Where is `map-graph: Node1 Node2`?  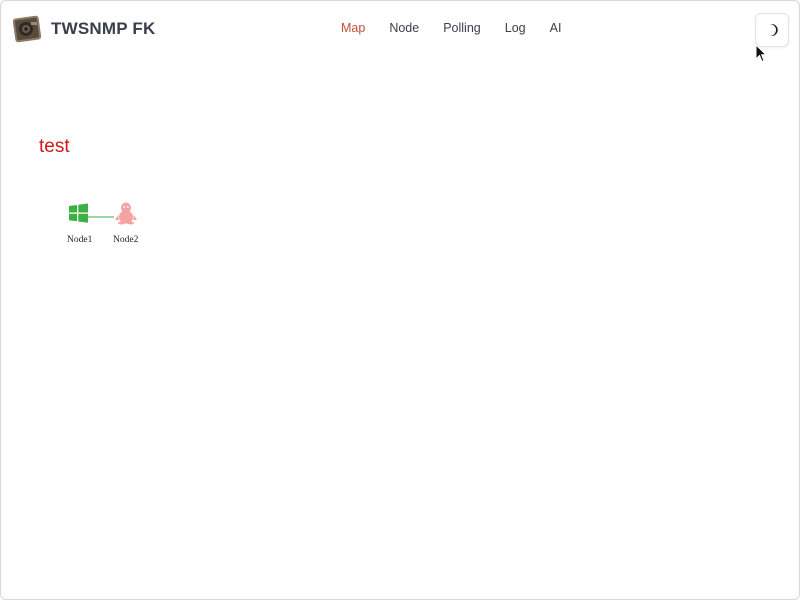
map-graph: Node1 Node2 is located at coordinates (103, 224).